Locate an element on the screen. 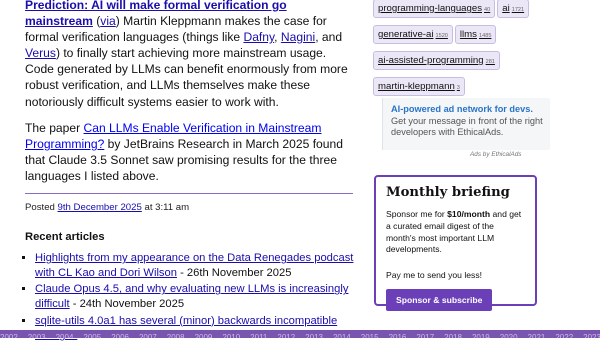  tag-ai: ai 1721 is located at coordinates (513, 9).